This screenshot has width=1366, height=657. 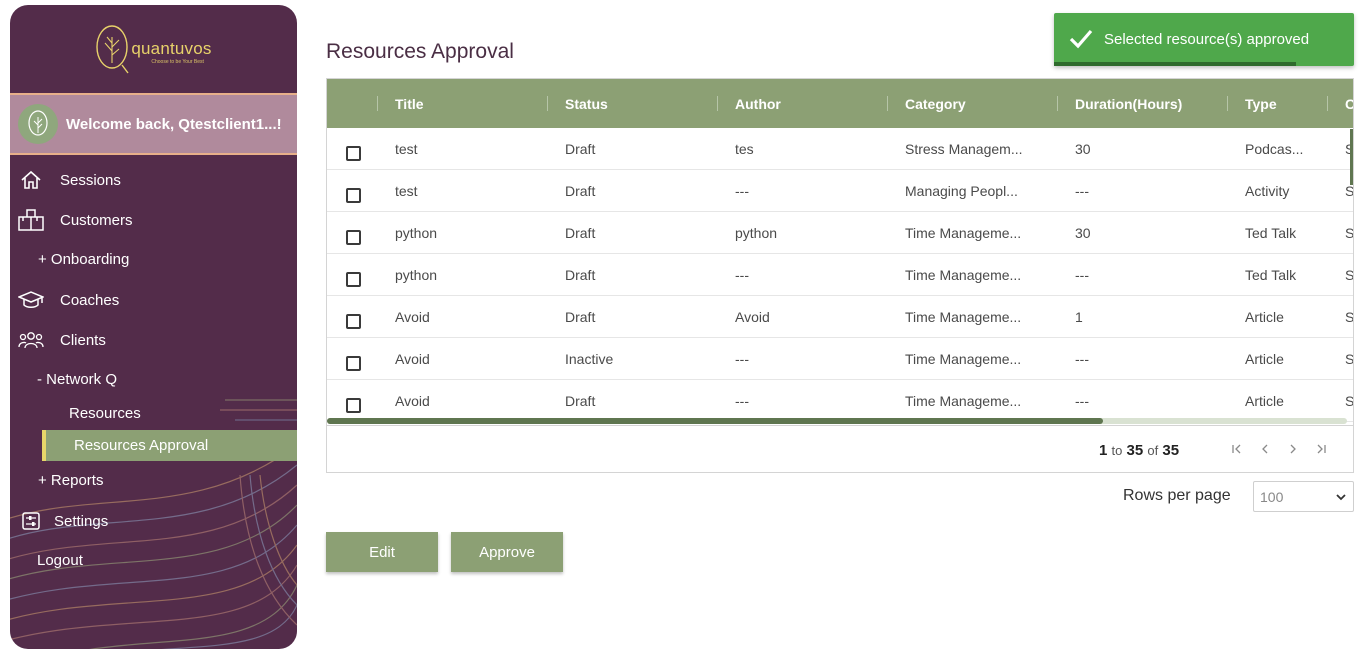 I want to click on column-header-duration: Duration(Hours), so click(x=1128, y=103).